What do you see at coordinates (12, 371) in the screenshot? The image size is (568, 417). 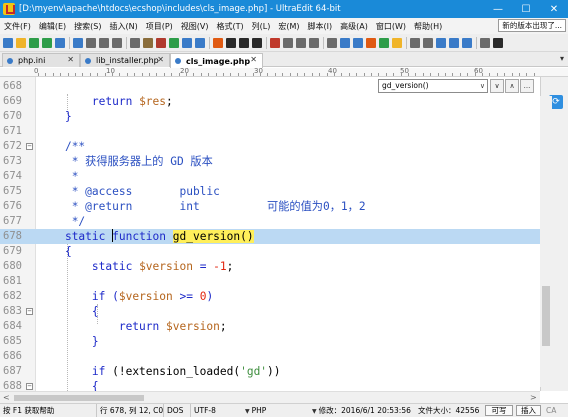 I see `line-number: 687` at bounding box center [12, 371].